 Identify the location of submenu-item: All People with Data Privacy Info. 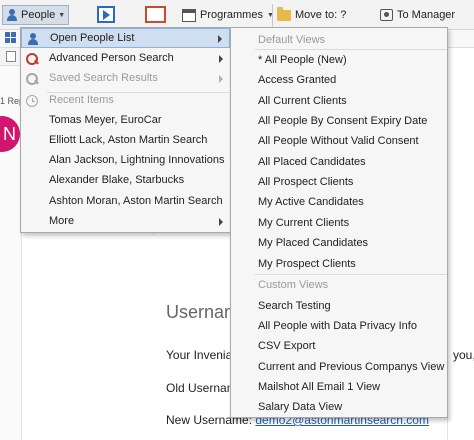
(337, 326).